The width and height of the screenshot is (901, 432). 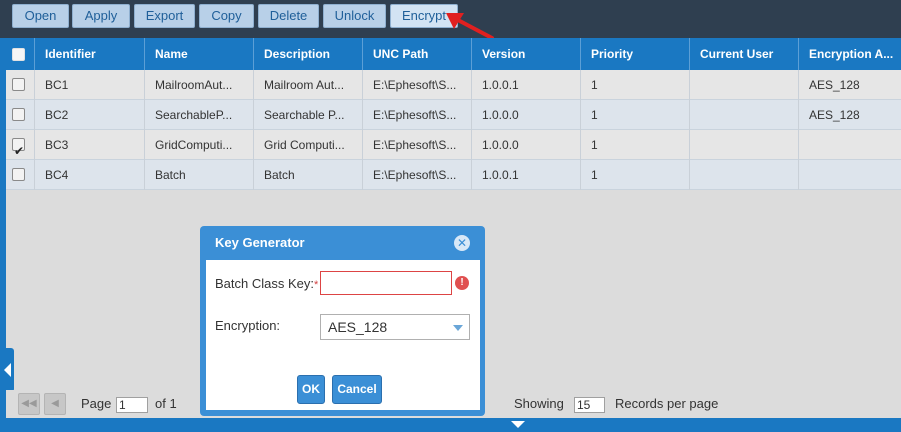 What do you see at coordinates (29, 404) in the screenshot?
I see `first-page-button: ◀◀` at bounding box center [29, 404].